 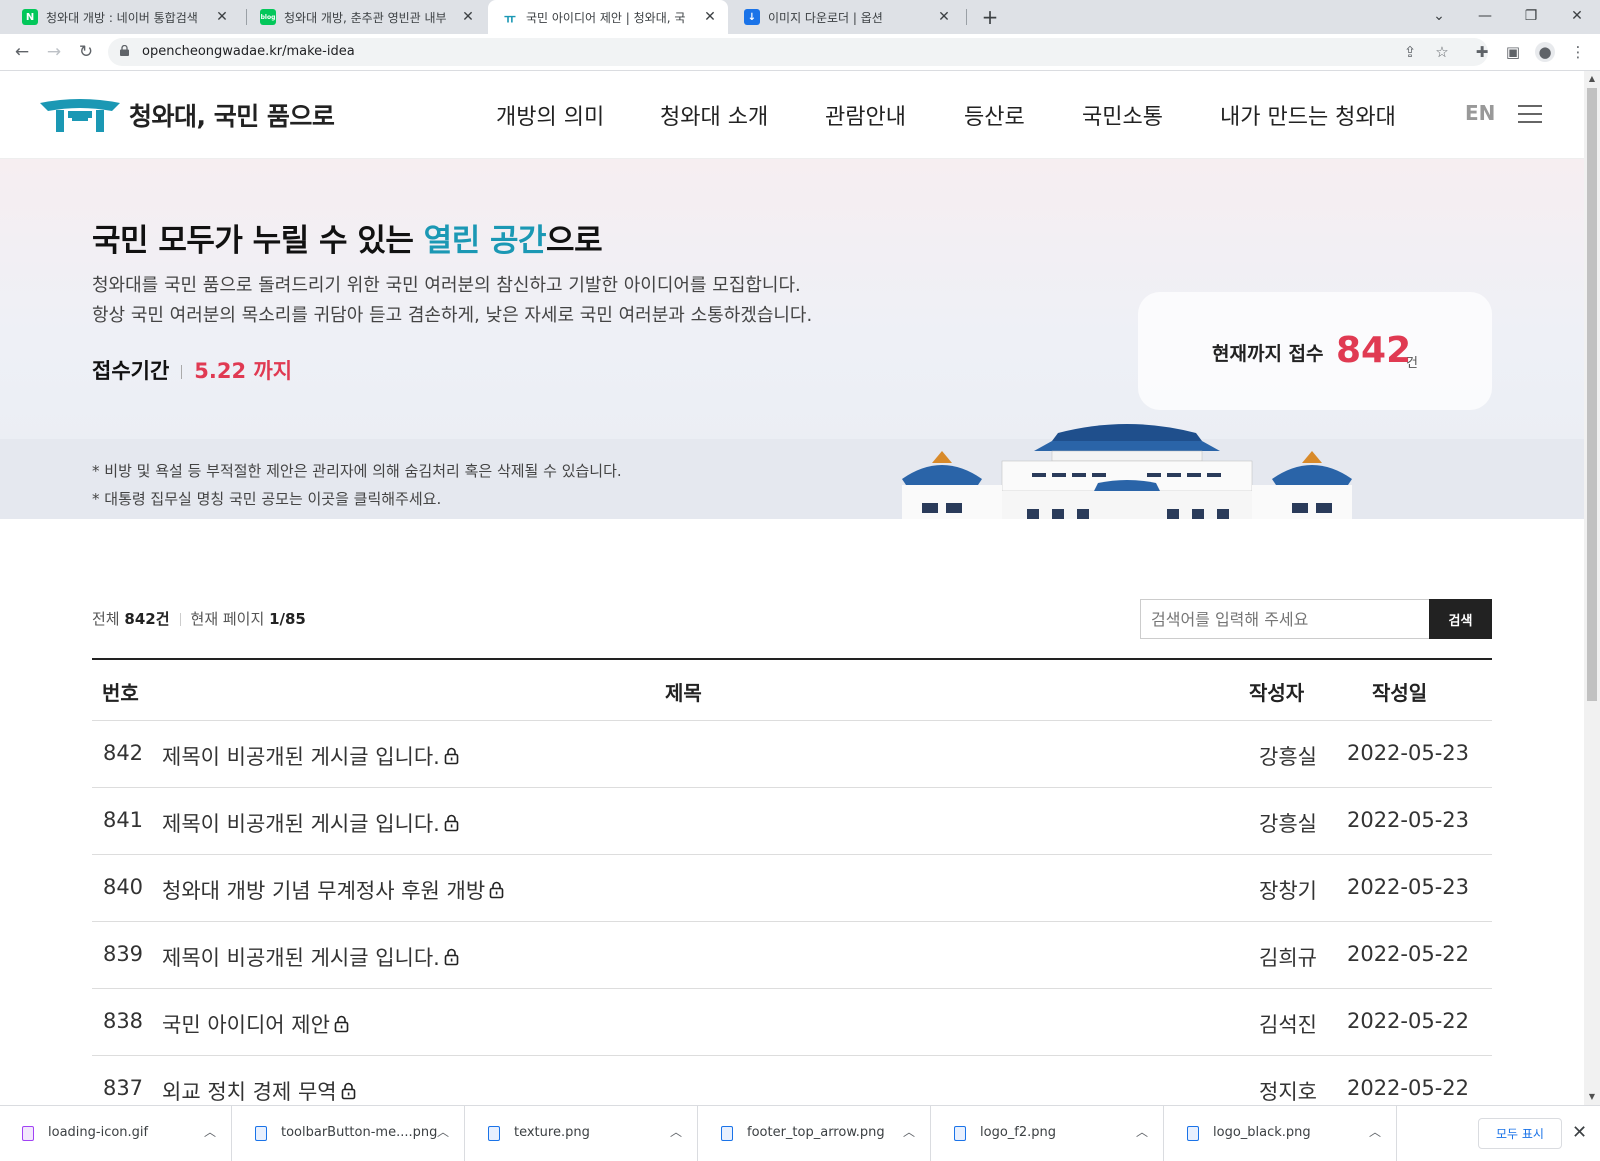 What do you see at coordinates (1577, 17) in the screenshot?
I see `window-close-icon: ✕` at bounding box center [1577, 17].